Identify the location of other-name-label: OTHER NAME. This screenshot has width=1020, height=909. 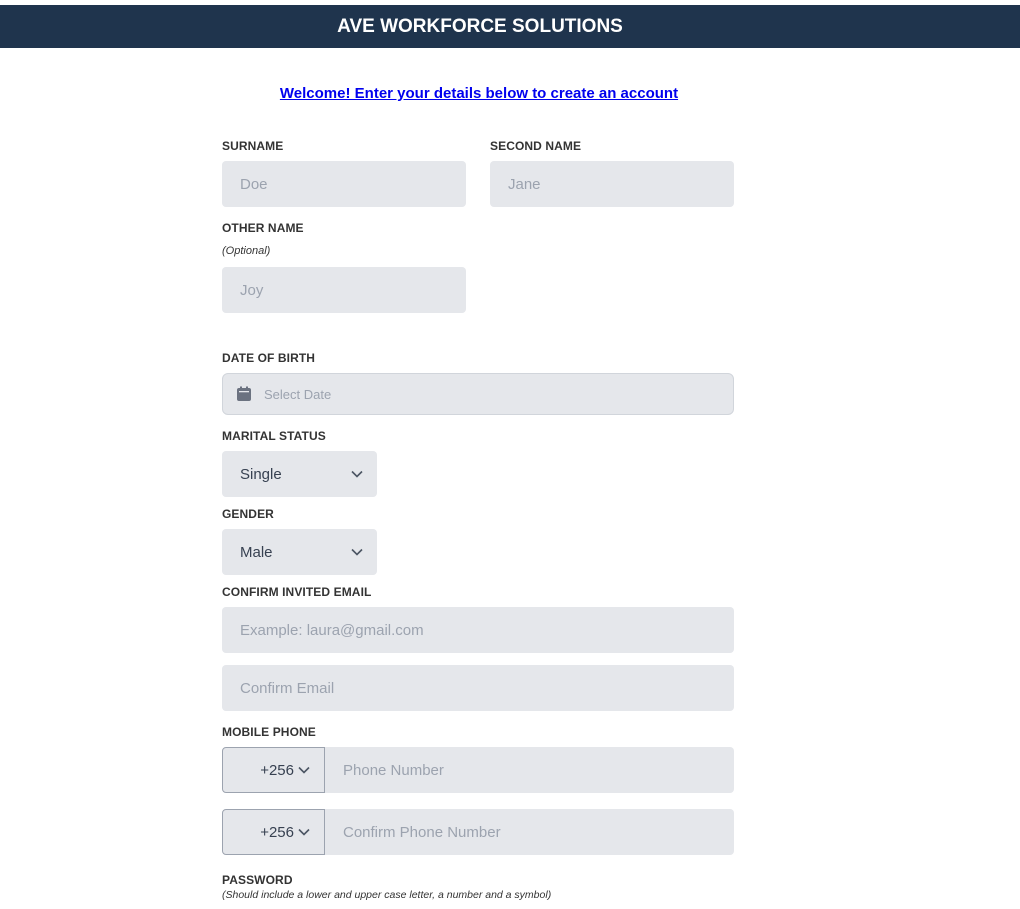
(263, 228).